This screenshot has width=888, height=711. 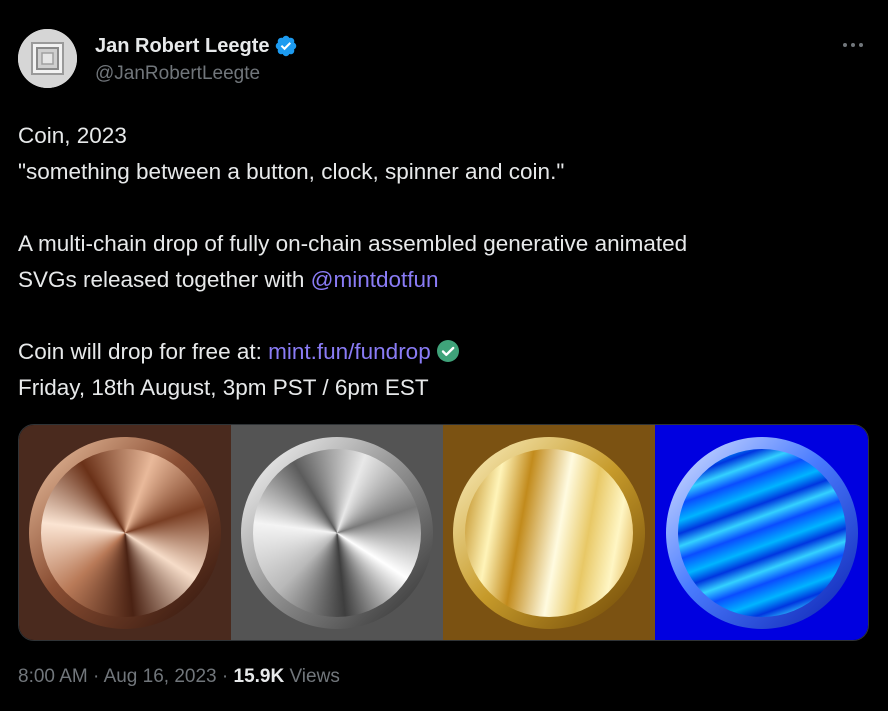 I want to click on silver-coin, so click(x=337, y=532).